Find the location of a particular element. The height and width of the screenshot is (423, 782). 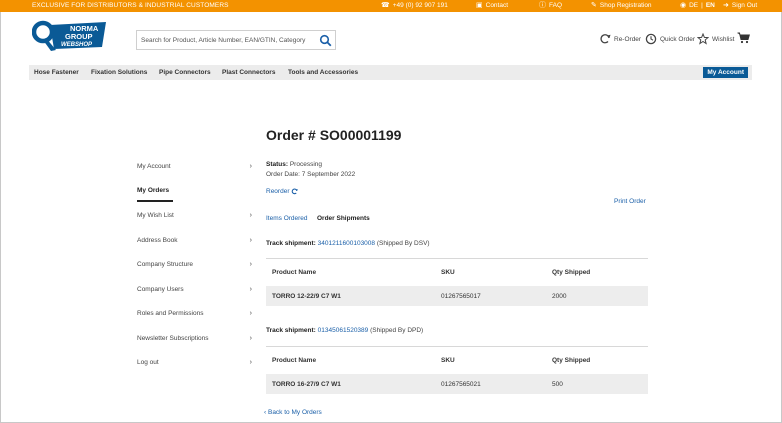

faq-label: FAQ is located at coordinates (556, 5).